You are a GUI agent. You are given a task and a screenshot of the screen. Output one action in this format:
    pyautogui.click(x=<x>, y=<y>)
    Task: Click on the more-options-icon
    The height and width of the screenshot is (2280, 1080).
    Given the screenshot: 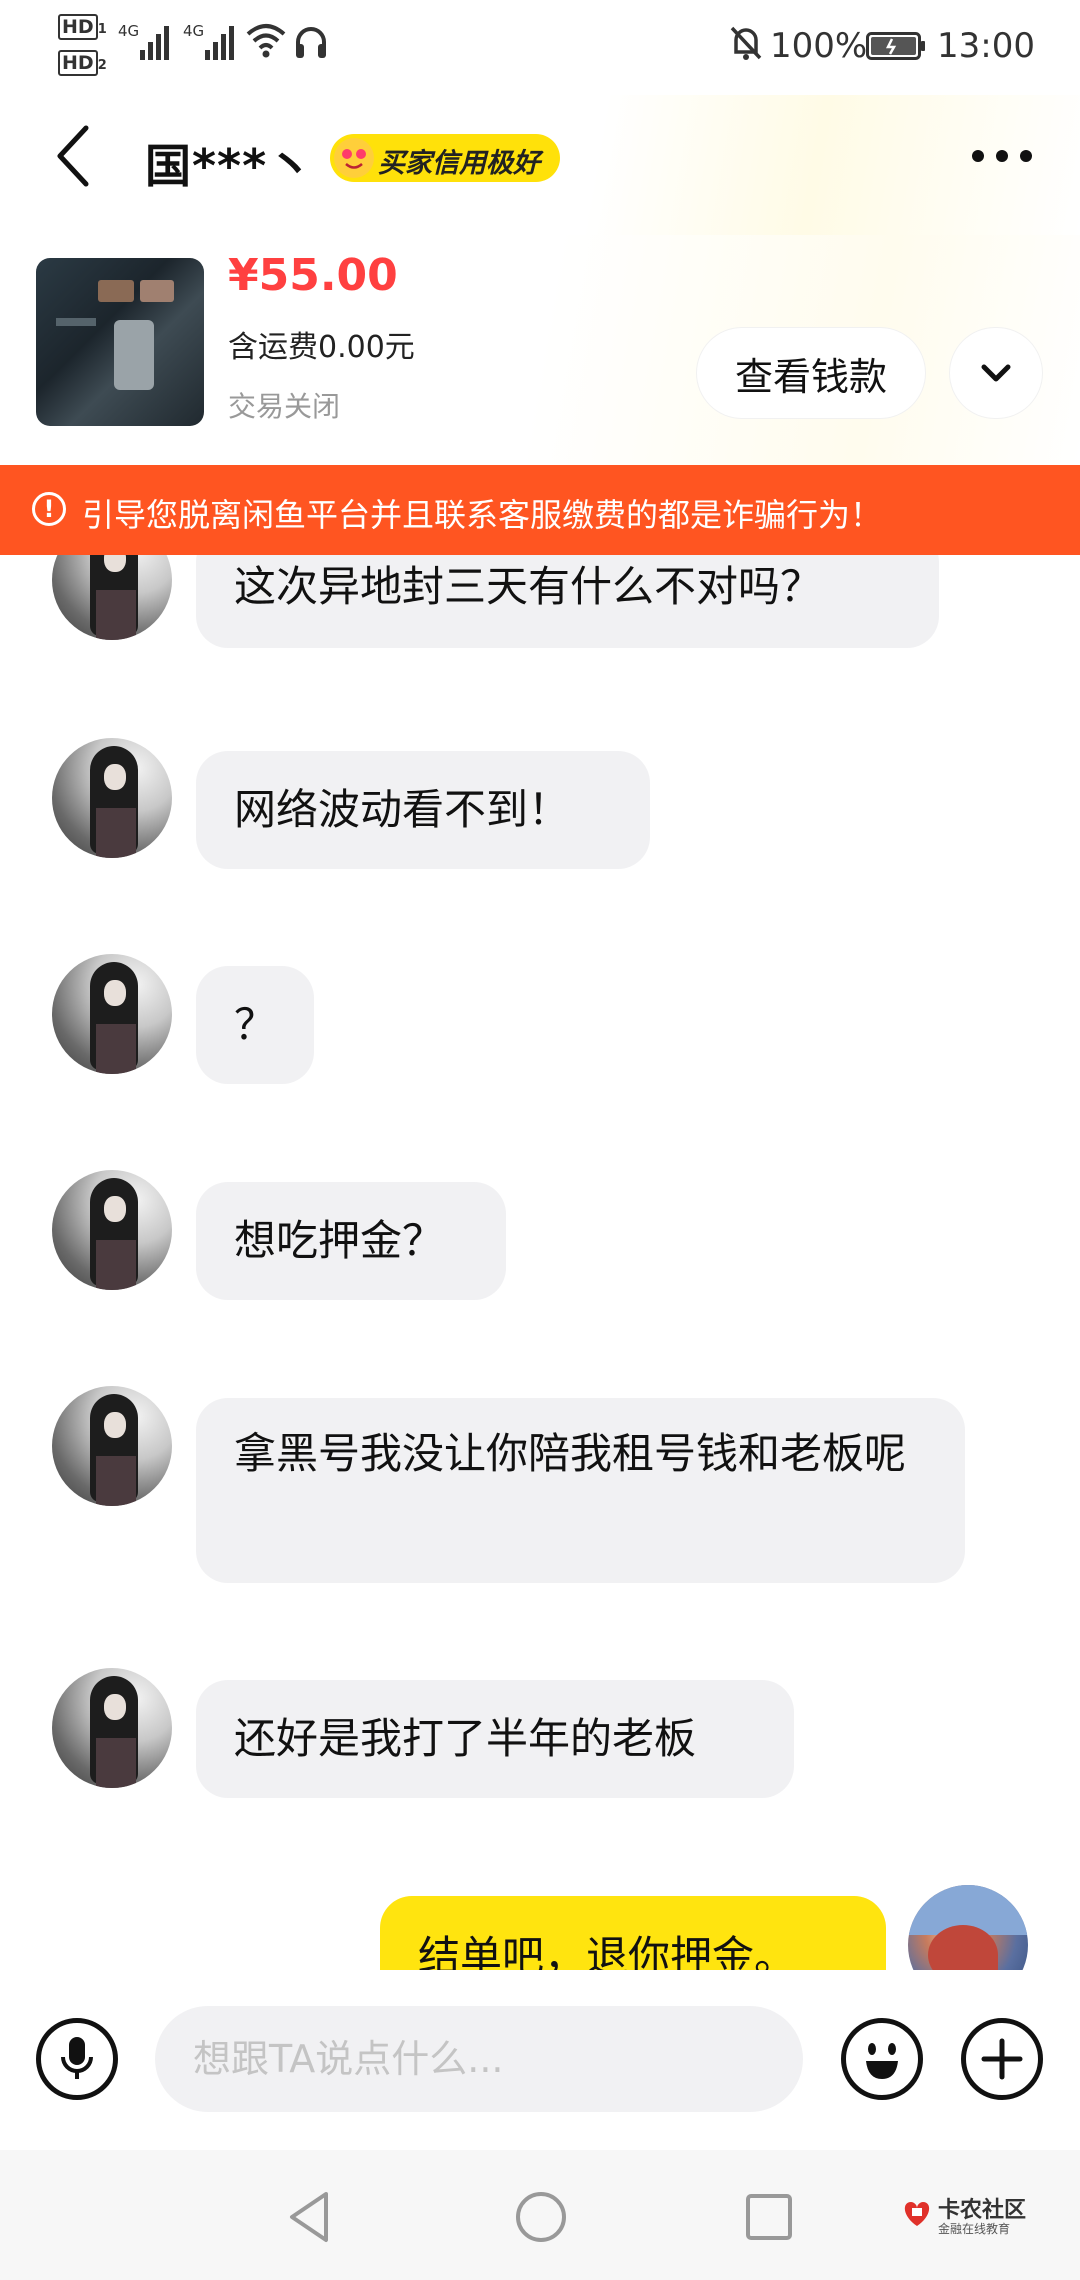 What is the action you would take?
    pyautogui.click(x=1002, y=156)
    